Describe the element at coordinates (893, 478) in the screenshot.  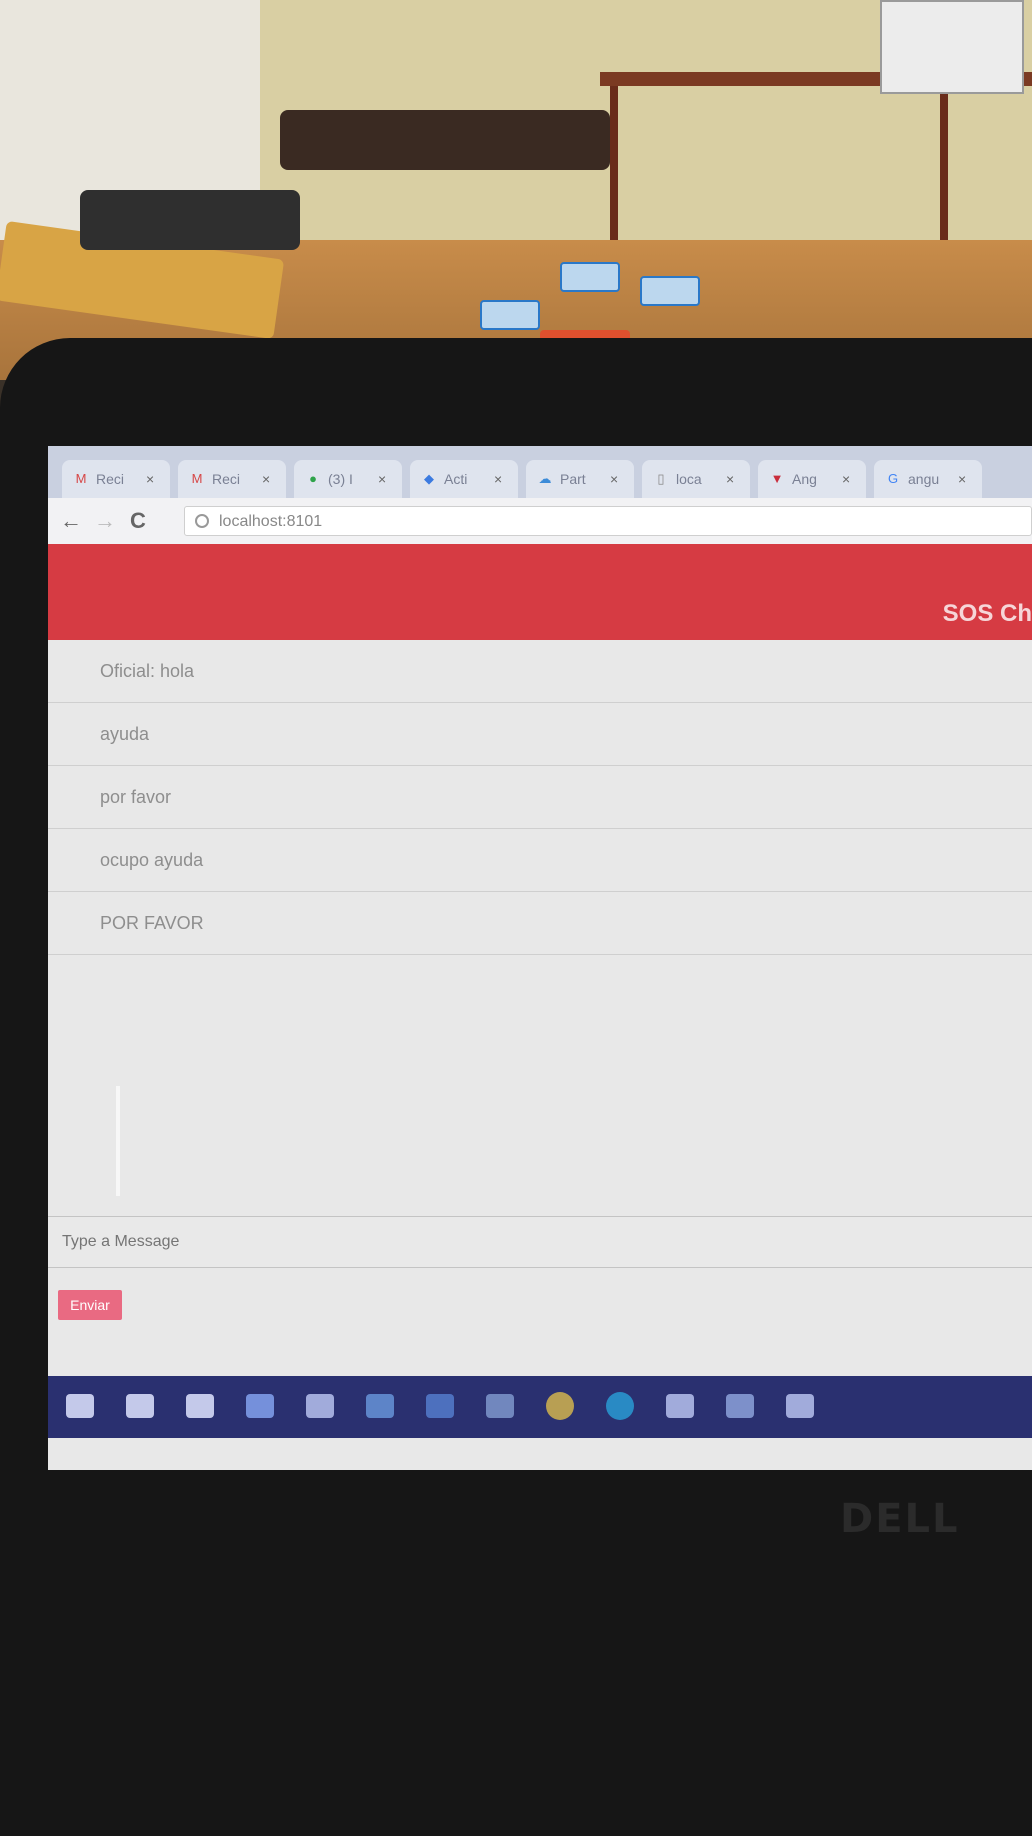
I see `google-icon: G` at that location.